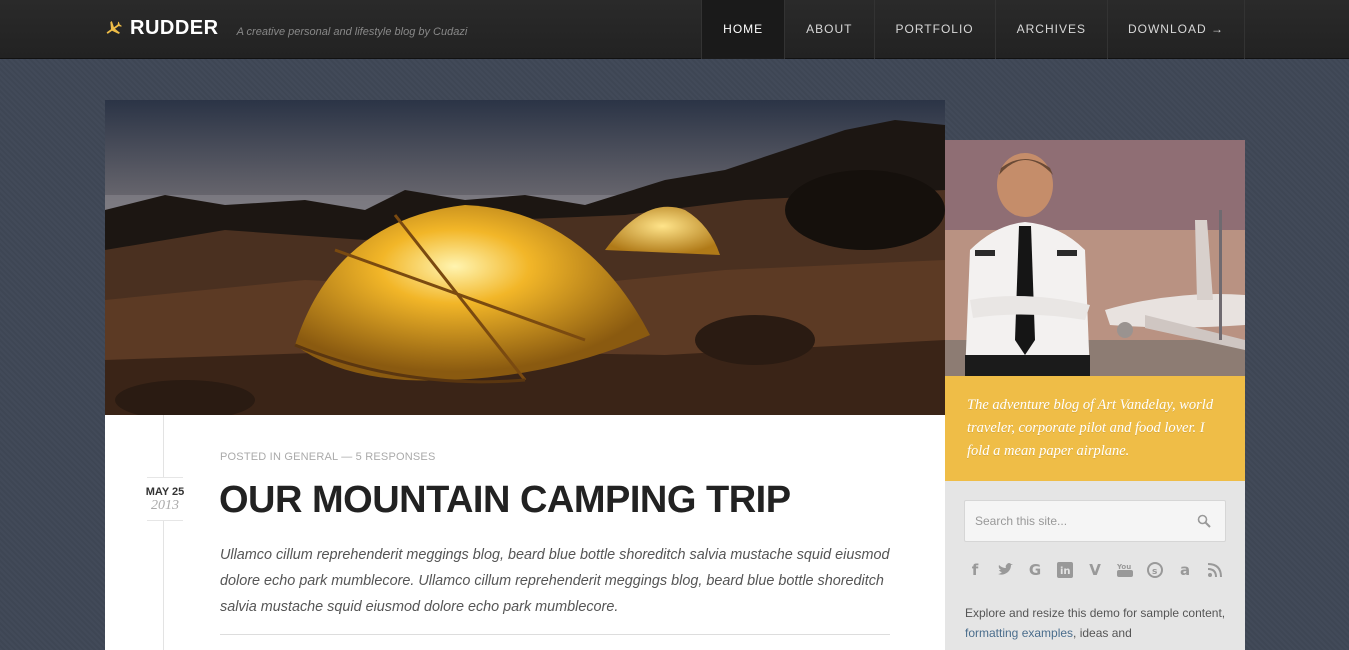  What do you see at coordinates (1075, 521) in the screenshot?
I see `search-input` at bounding box center [1075, 521].